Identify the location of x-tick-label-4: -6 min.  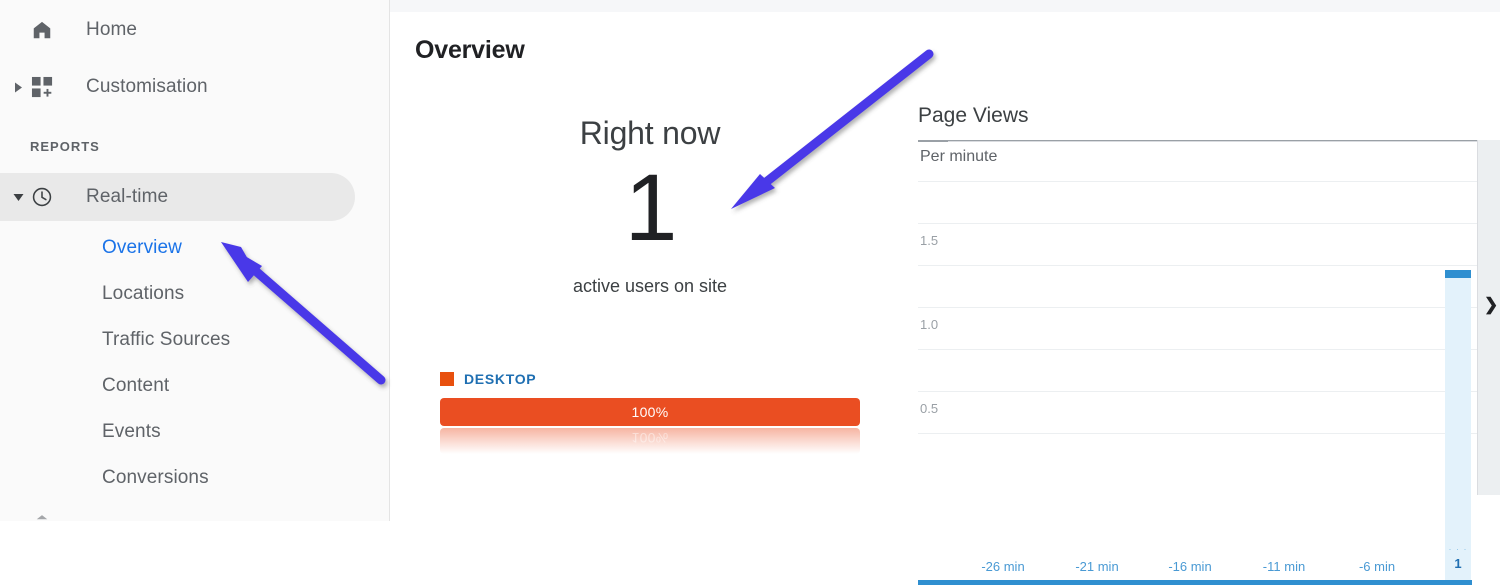
(1377, 566).